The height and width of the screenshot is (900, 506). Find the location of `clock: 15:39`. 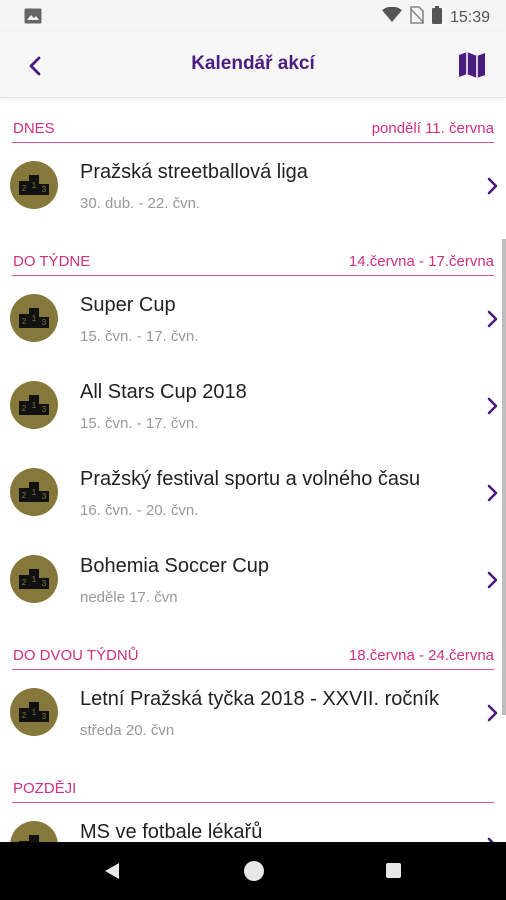

clock: 15:39 is located at coordinates (469, 17).